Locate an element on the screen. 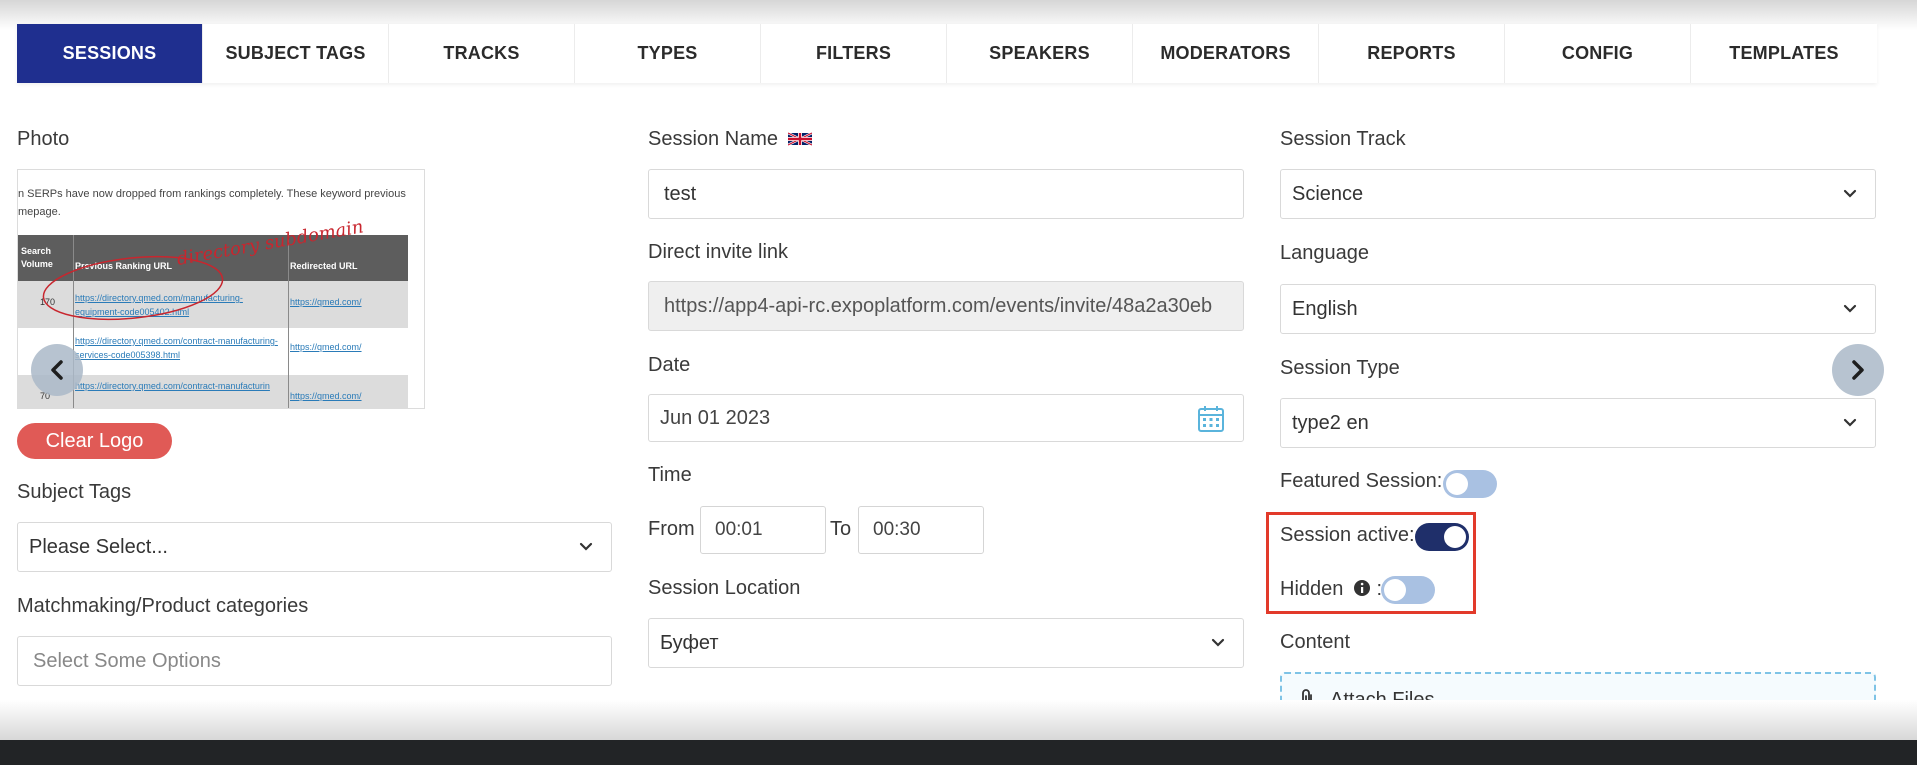 The height and width of the screenshot is (765, 1917). tab-moderators: MODERATORS is located at coordinates (1226, 53).